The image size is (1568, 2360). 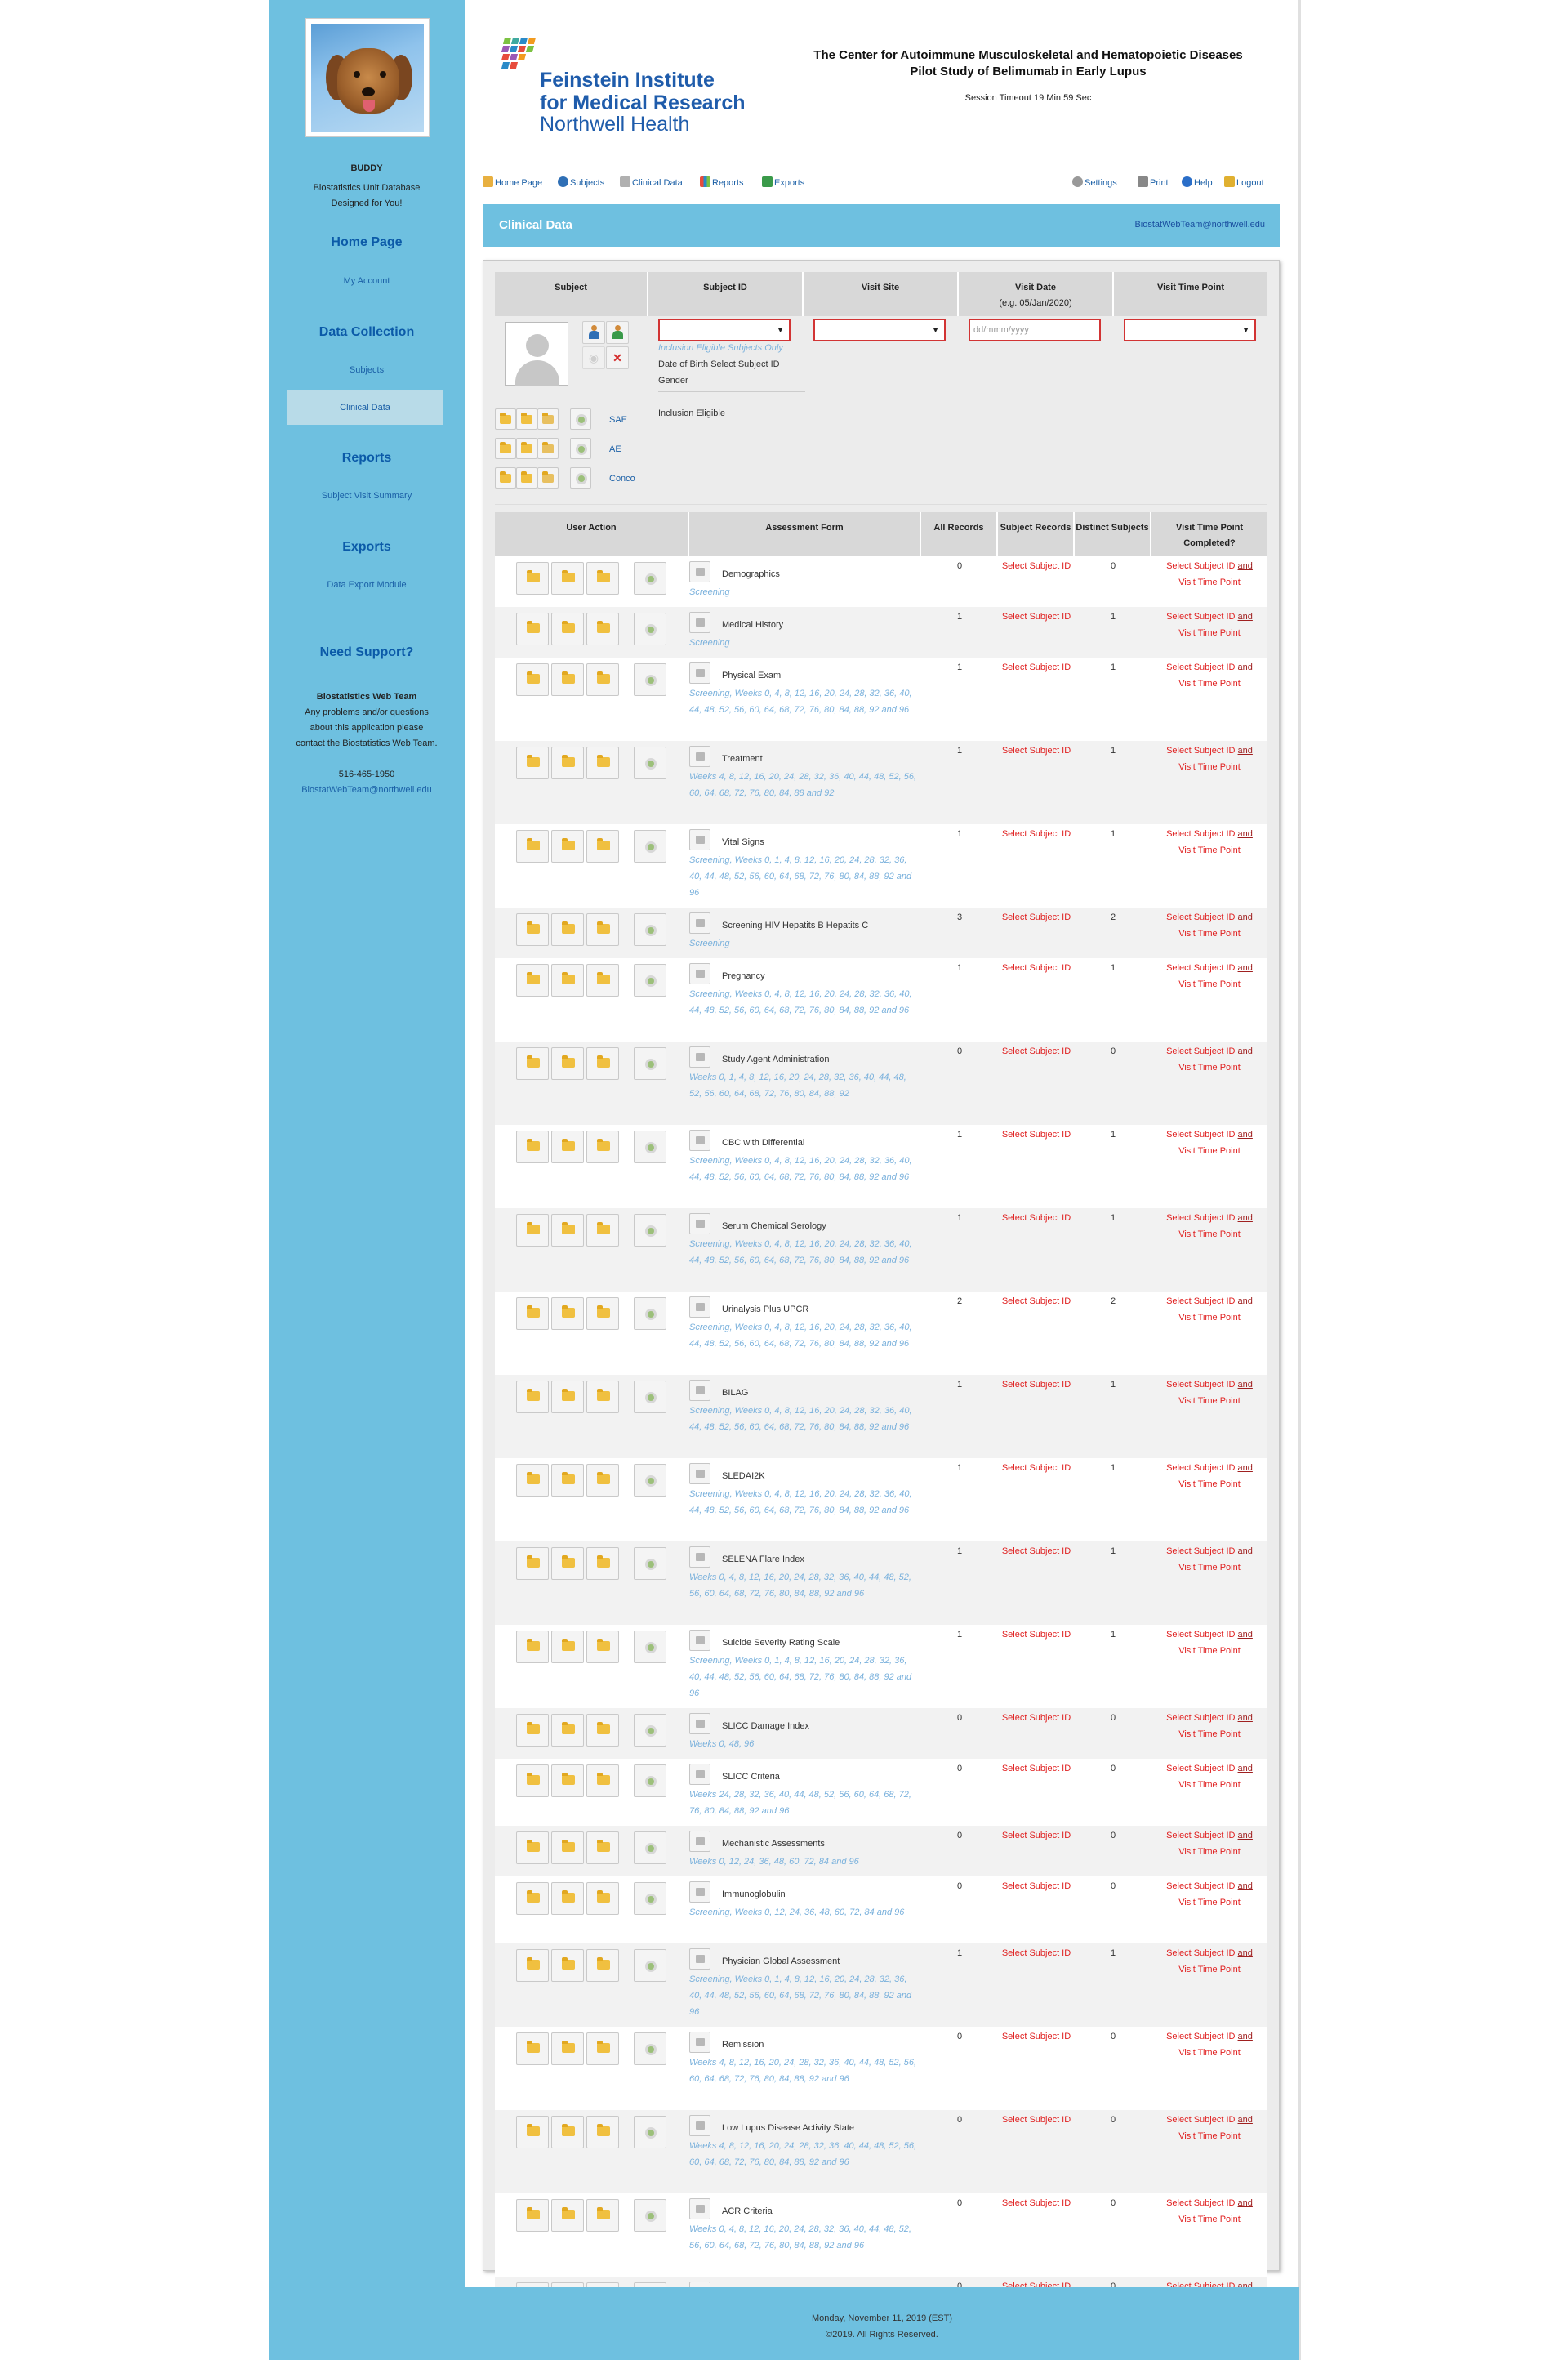 What do you see at coordinates (879, 330) in the screenshot?
I see `visit-site-select: ▼` at bounding box center [879, 330].